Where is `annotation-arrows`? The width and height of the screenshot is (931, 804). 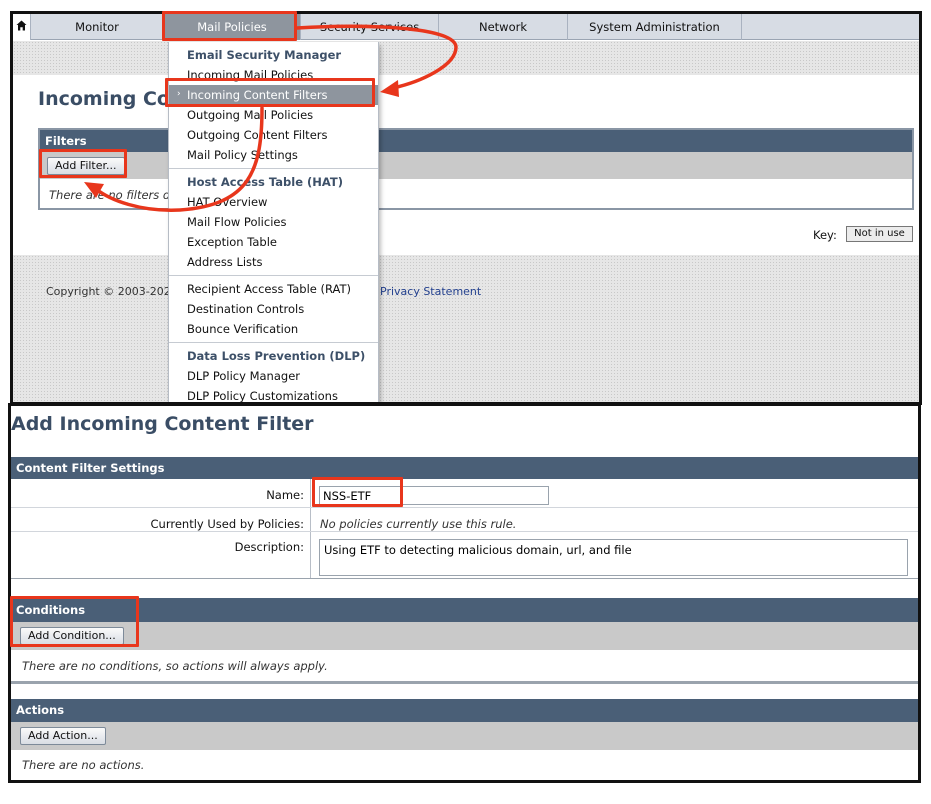
annotation-arrows is located at coordinates (271, 118).